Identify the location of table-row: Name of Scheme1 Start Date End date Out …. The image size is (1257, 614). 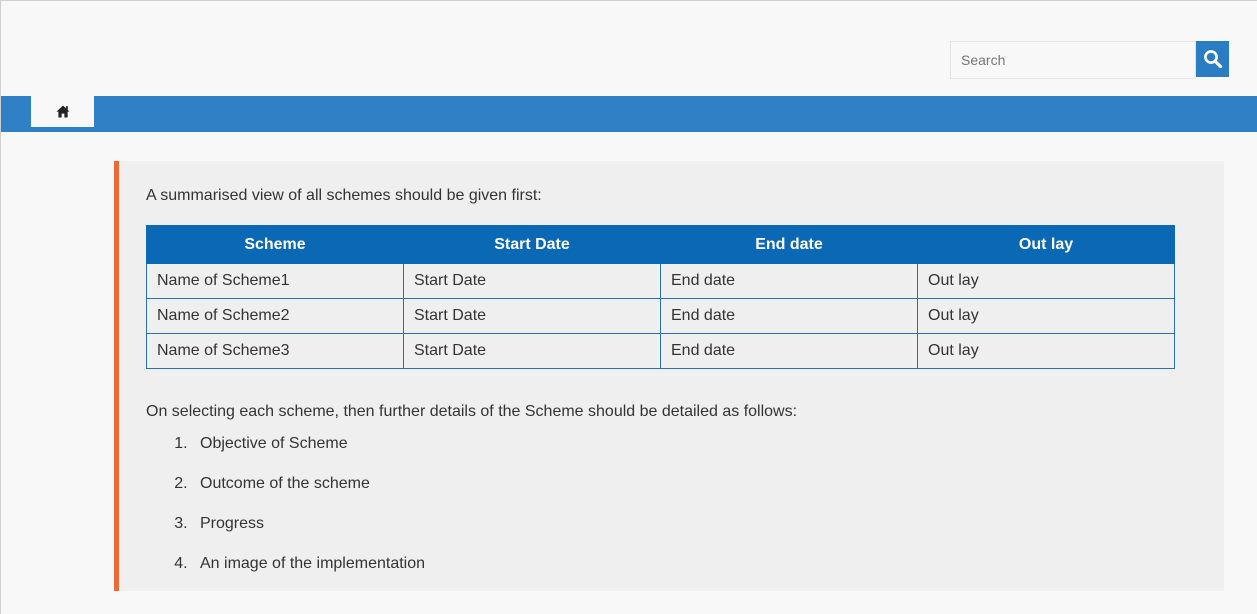
(660, 281).